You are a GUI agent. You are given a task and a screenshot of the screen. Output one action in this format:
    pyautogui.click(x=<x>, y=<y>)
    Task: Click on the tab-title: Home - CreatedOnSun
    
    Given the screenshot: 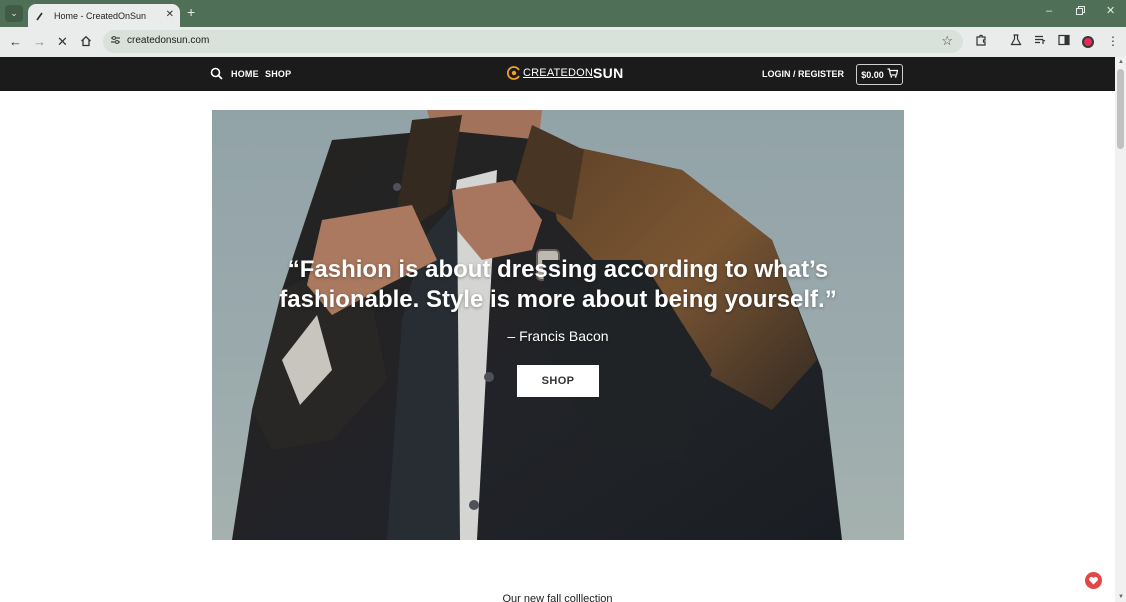 What is the action you would take?
    pyautogui.click(x=100, y=15)
    